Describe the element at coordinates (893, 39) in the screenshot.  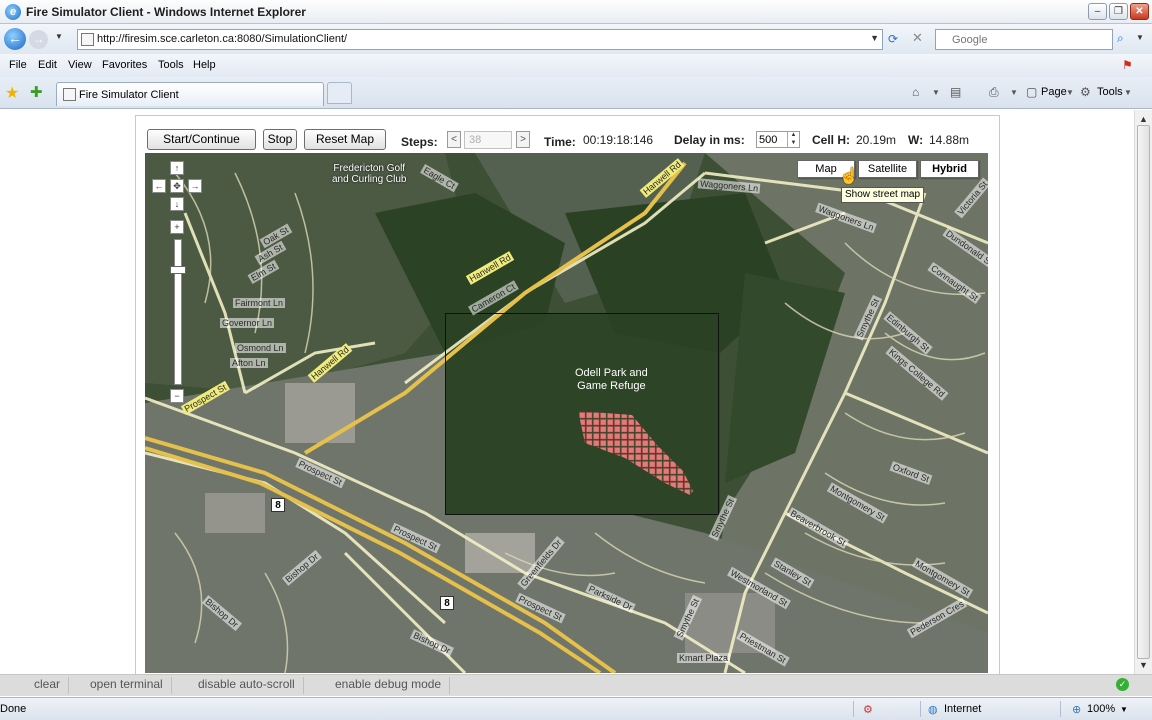
I see `refresh-icon: ⟳` at that location.